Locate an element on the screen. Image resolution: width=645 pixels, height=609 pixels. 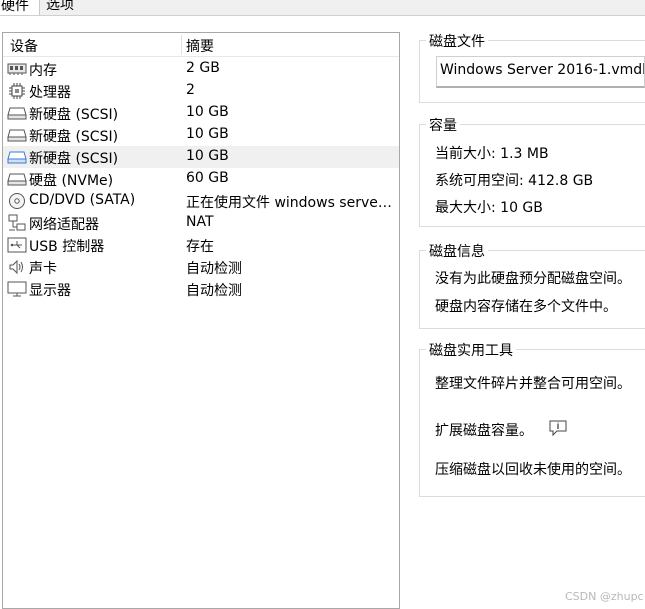
column-header-summary: 摘要 is located at coordinates (200, 46).